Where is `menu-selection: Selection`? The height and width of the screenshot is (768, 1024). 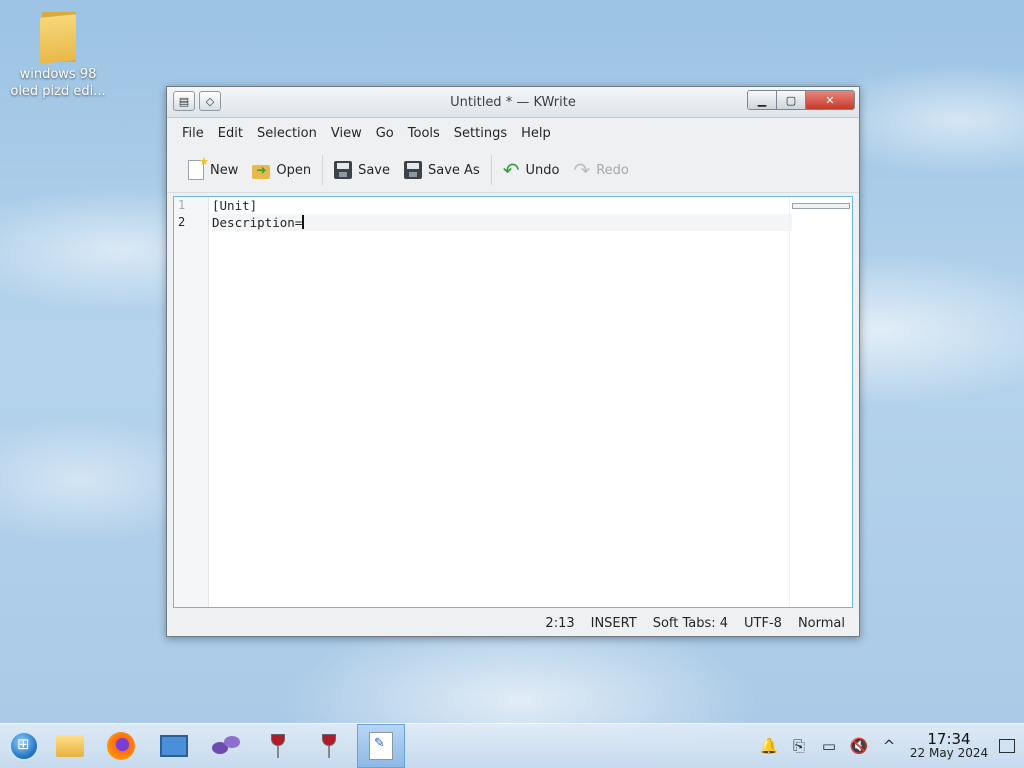
menu-selection: Selection is located at coordinates (287, 133).